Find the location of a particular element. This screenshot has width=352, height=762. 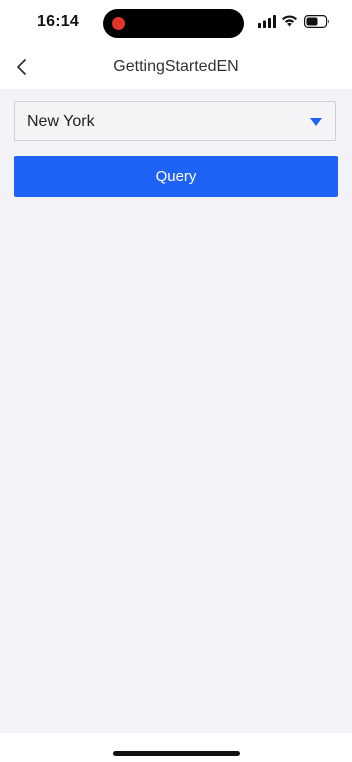

home-indicator is located at coordinates (176, 753).